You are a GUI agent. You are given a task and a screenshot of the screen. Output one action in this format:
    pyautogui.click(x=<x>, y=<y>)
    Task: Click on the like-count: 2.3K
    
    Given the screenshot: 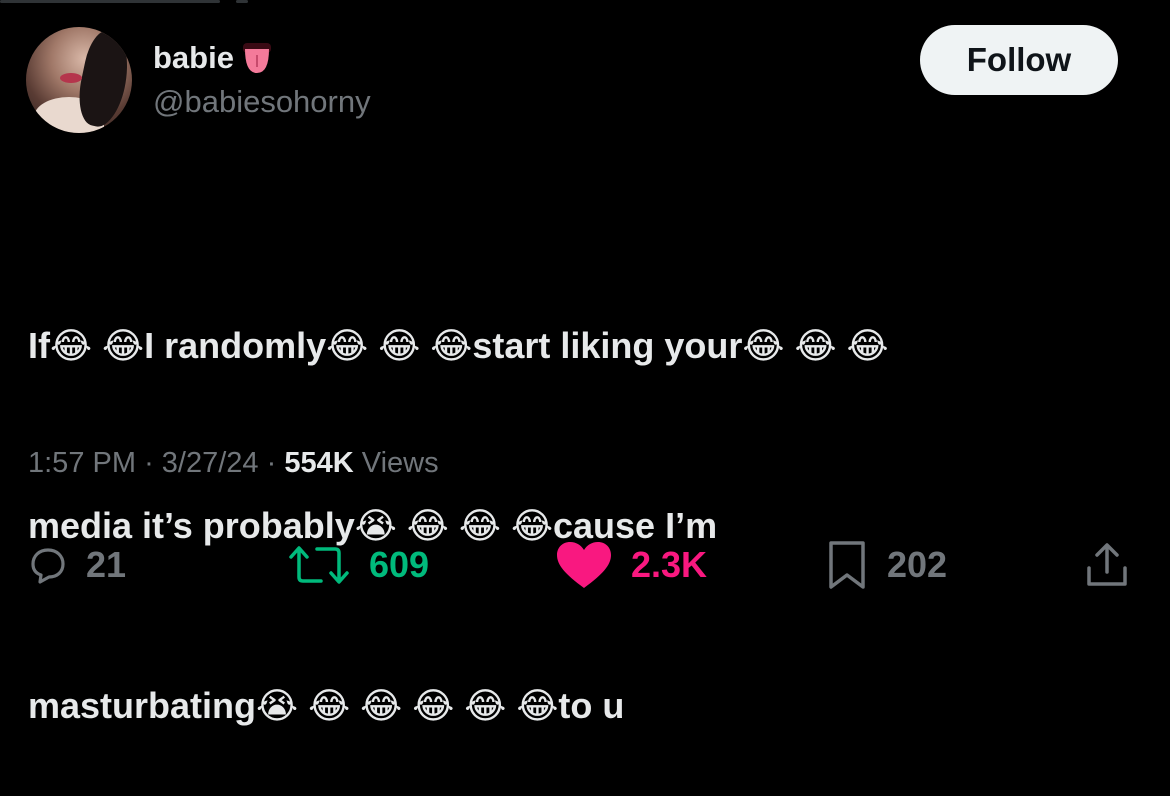 What is the action you would take?
    pyautogui.click(x=669, y=564)
    